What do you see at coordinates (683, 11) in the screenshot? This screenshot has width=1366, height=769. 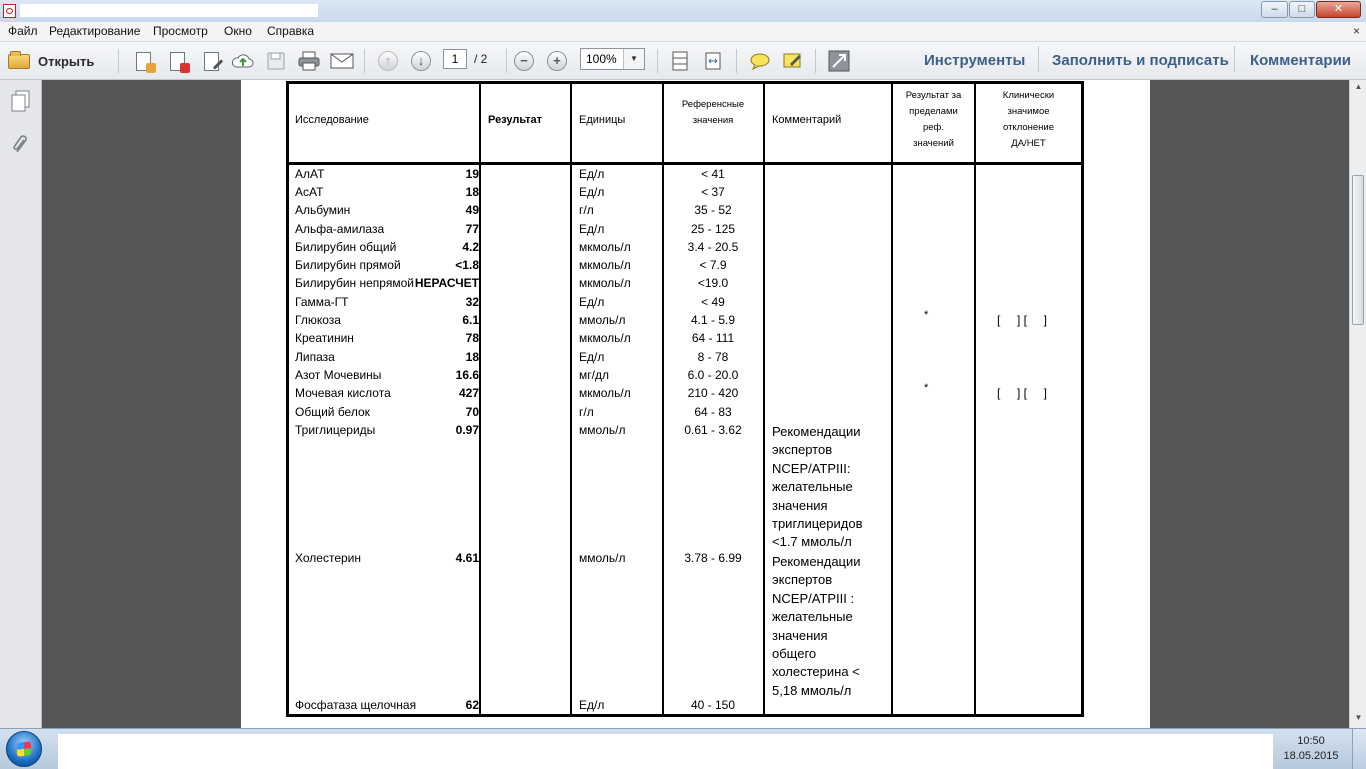 I see `title-bar: – □ ✕` at bounding box center [683, 11].